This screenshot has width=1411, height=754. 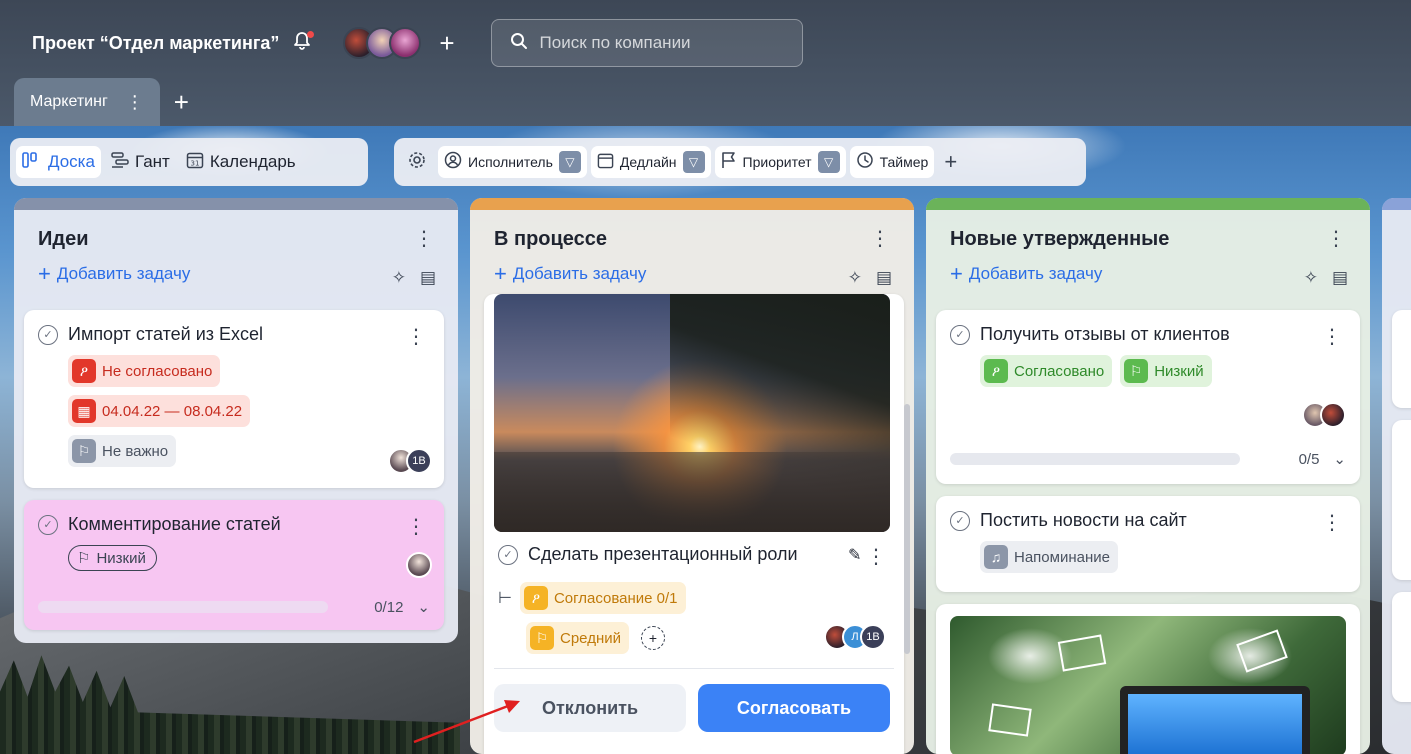 I want to click on subtasks-tree-icon: ⊢, so click(x=505, y=598).